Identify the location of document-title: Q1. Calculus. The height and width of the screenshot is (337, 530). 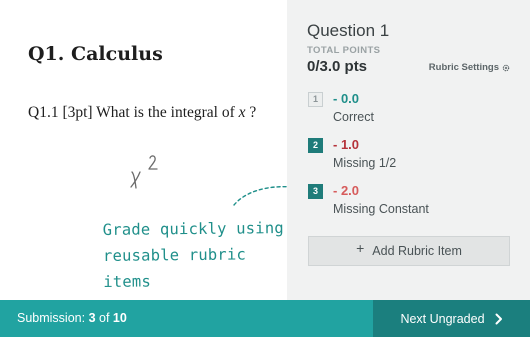
(95, 54).